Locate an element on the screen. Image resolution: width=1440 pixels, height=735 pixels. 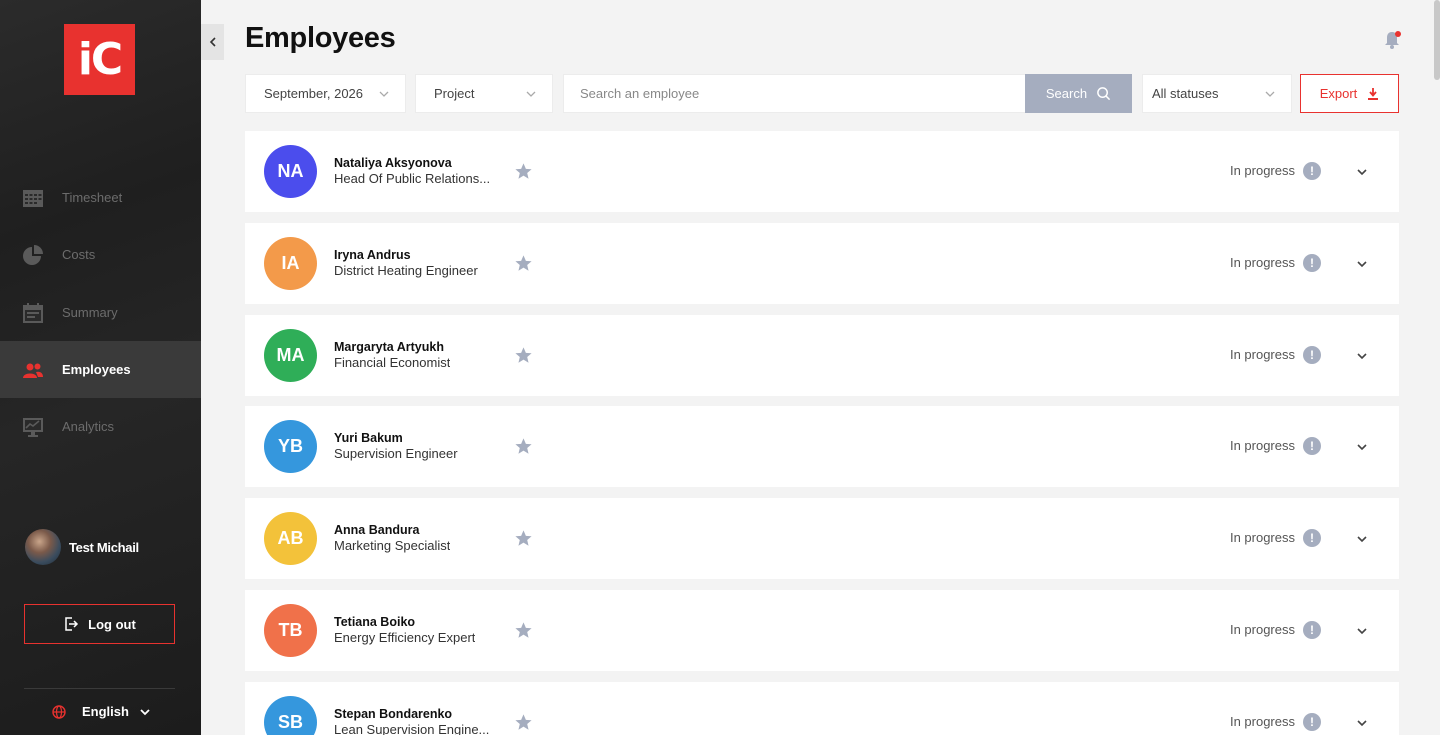
user-profile: Test Michail is located at coordinates (82, 547).